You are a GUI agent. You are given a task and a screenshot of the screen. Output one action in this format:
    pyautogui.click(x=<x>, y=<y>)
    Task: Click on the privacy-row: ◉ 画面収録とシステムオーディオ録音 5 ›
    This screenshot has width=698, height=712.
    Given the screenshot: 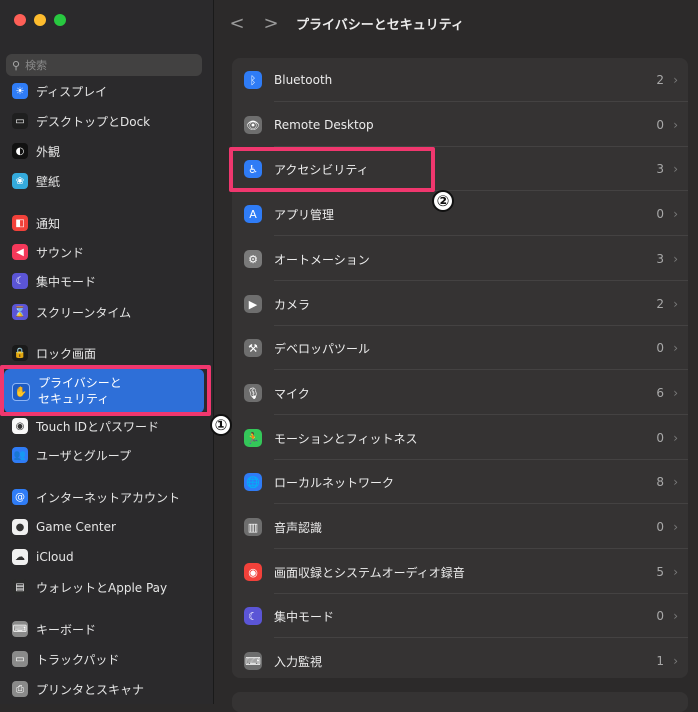 What is the action you would take?
    pyautogui.click(x=460, y=572)
    